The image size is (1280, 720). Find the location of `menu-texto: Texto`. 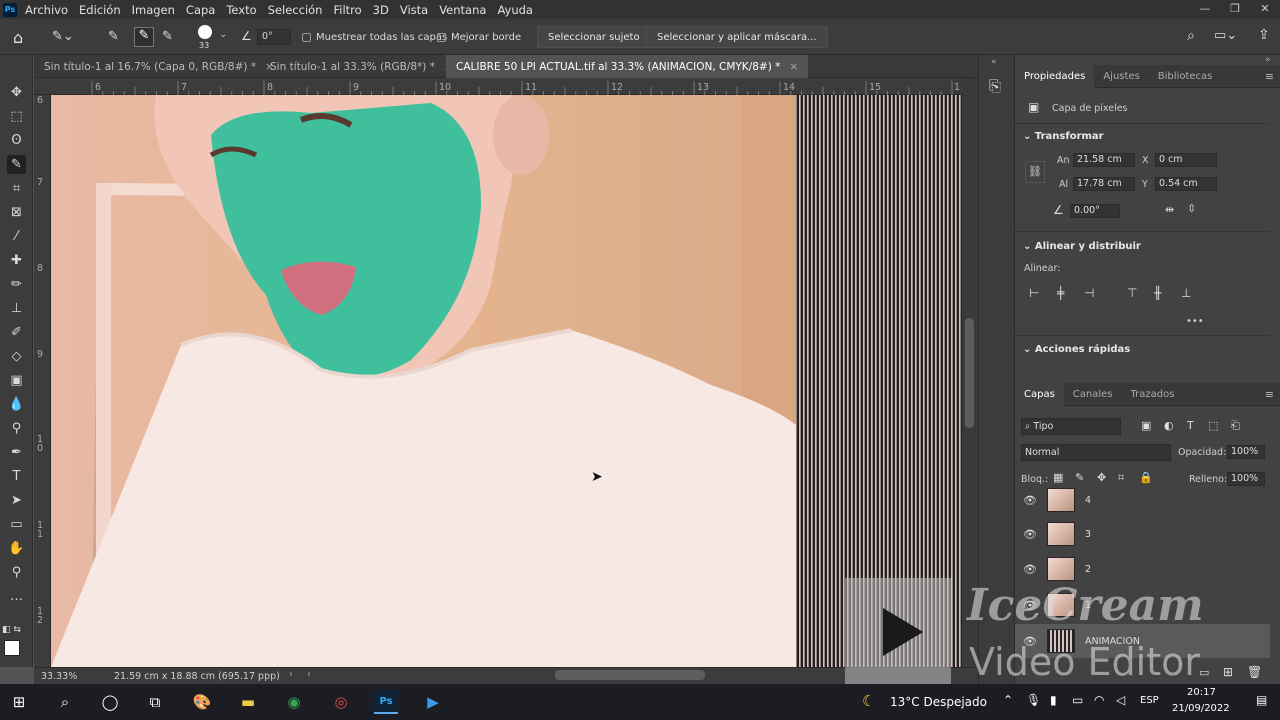

menu-texto: Texto is located at coordinates (241, 10).